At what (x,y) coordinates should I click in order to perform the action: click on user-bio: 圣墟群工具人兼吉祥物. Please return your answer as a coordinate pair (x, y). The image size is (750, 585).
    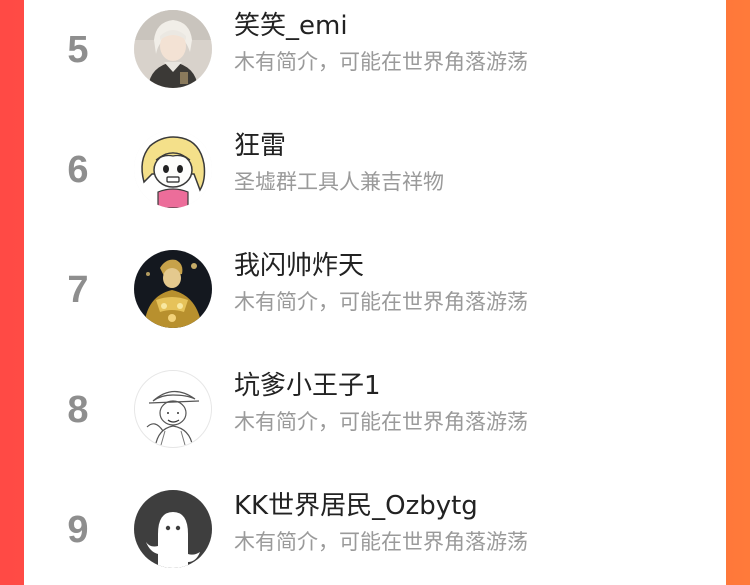
    Looking at the image, I should click on (339, 182).